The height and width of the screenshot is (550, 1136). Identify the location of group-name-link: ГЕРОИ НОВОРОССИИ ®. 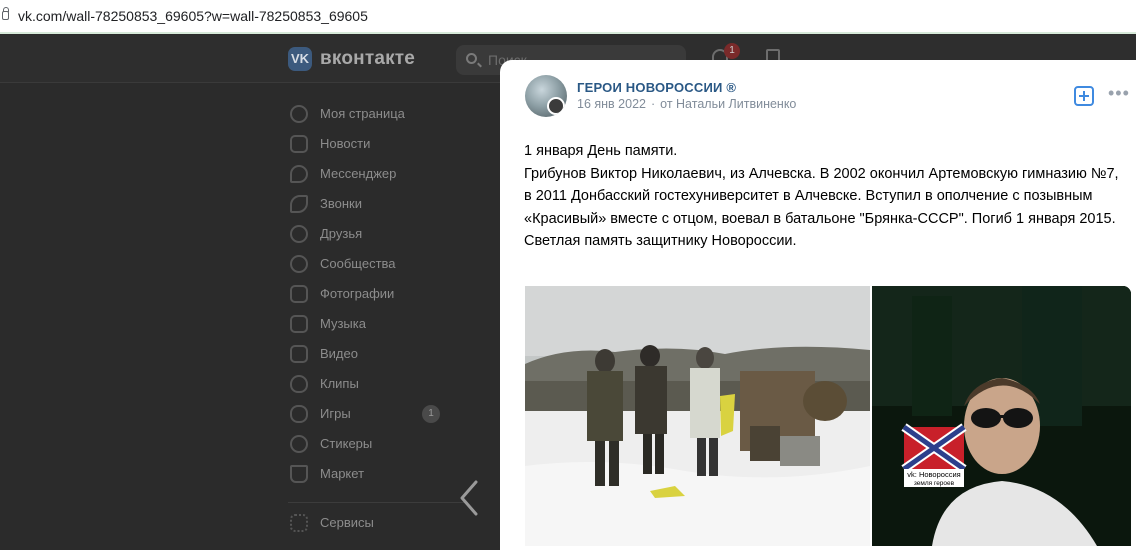
(656, 87).